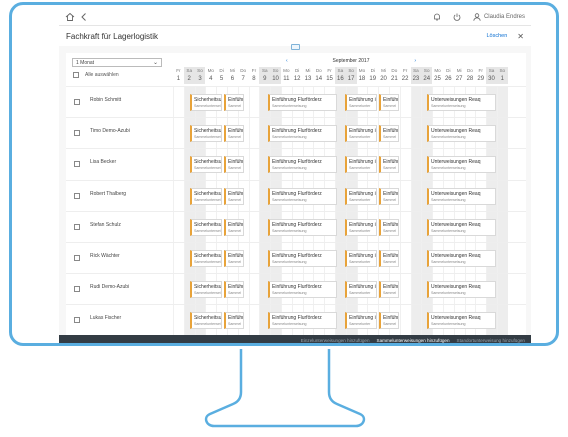 This screenshot has height=437, width=568. I want to click on range-select: 1 Monat ⌄, so click(117, 62).